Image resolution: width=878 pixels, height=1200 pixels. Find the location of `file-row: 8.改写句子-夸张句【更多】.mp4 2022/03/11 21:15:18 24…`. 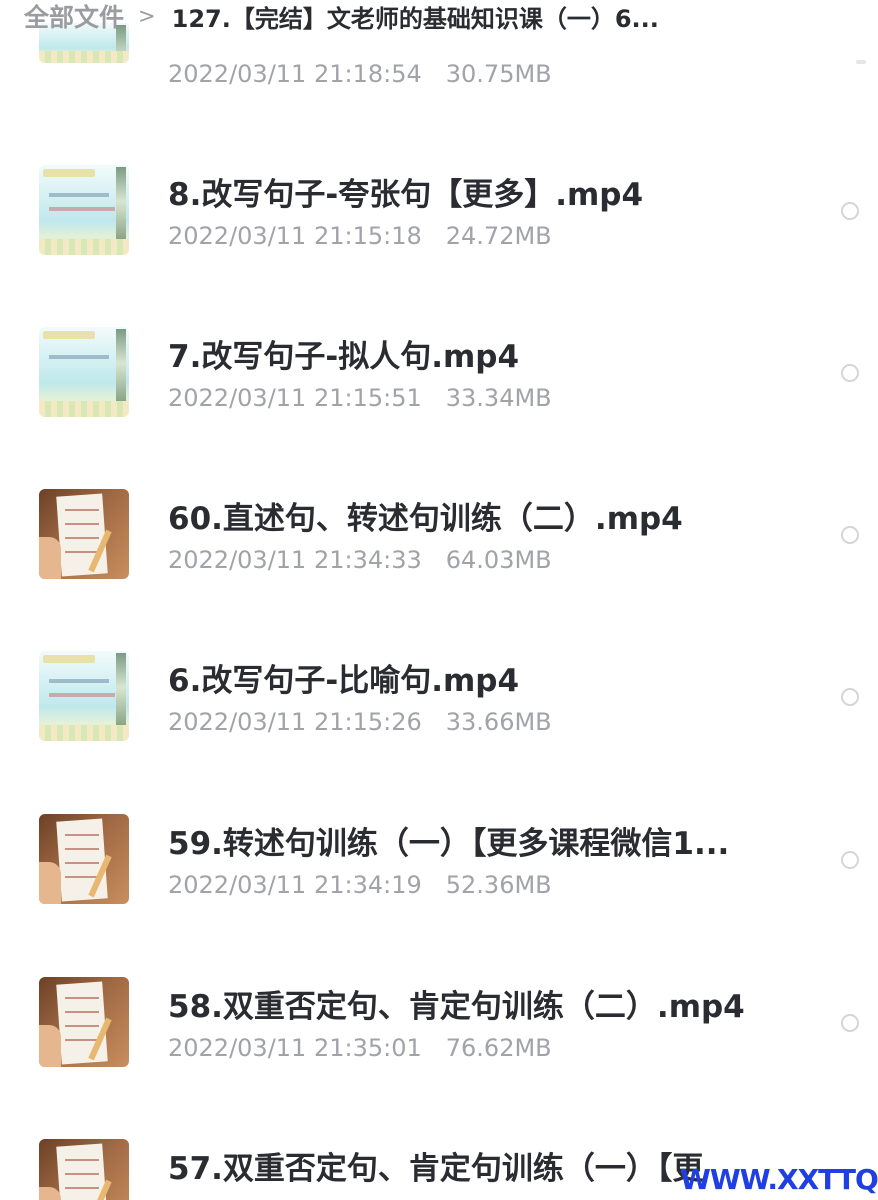

file-row: 8.改写句子-夸张句【更多】.mp4 2022/03/11 21:15:18 24… is located at coordinates (439, 226).